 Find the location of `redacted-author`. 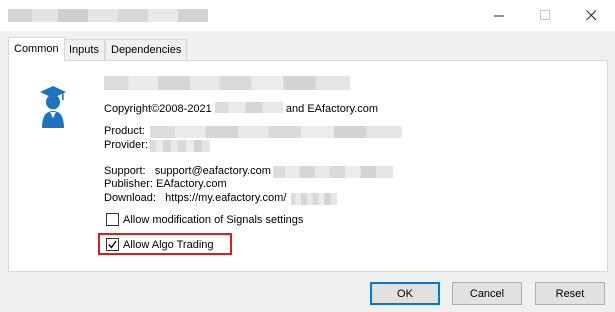

redacted-author is located at coordinates (248, 107).